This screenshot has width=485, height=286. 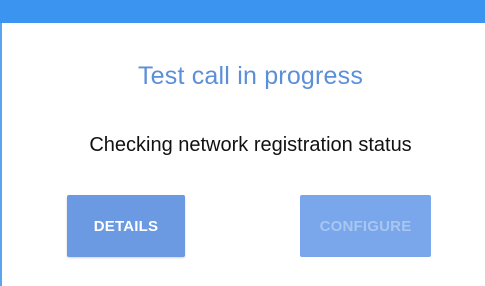 I want to click on dialog-title: Test call in progress, so click(x=250, y=76).